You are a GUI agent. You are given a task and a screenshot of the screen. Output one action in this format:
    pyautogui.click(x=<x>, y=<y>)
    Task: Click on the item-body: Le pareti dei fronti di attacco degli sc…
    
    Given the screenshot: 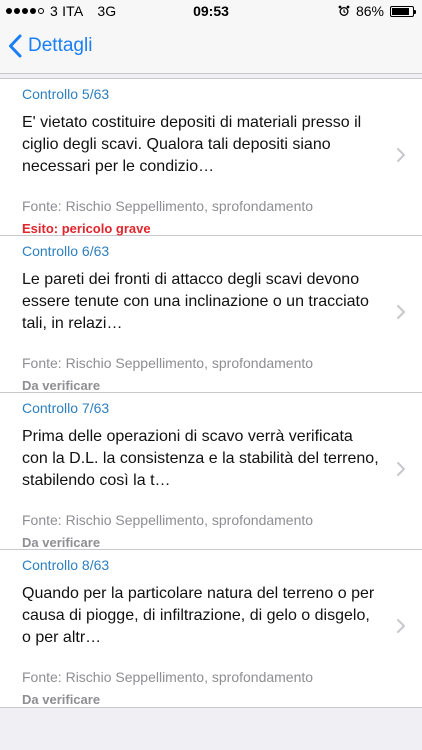 What is the action you would take?
    pyautogui.click(x=195, y=301)
    